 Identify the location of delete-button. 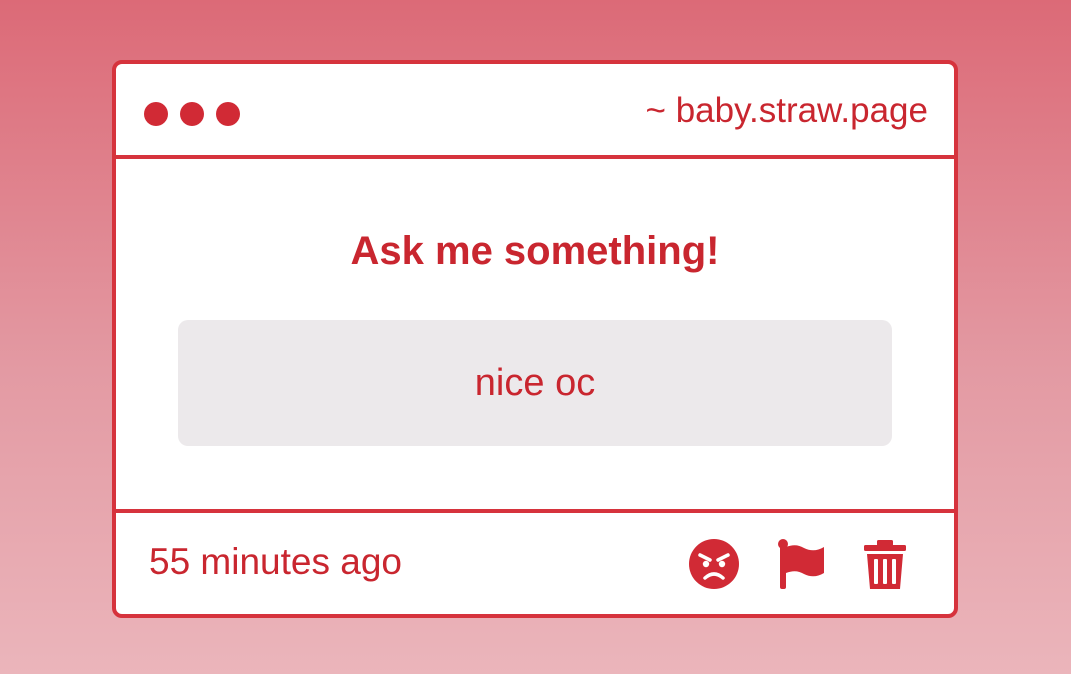
(885, 564).